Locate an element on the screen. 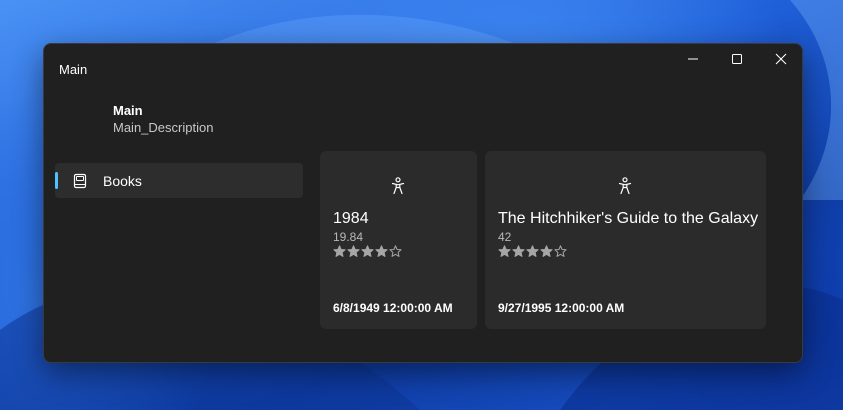 The height and width of the screenshot is (410, 843). book-date: 9/27/1995 12:00:00 AM is located at coordinates (561, 308).